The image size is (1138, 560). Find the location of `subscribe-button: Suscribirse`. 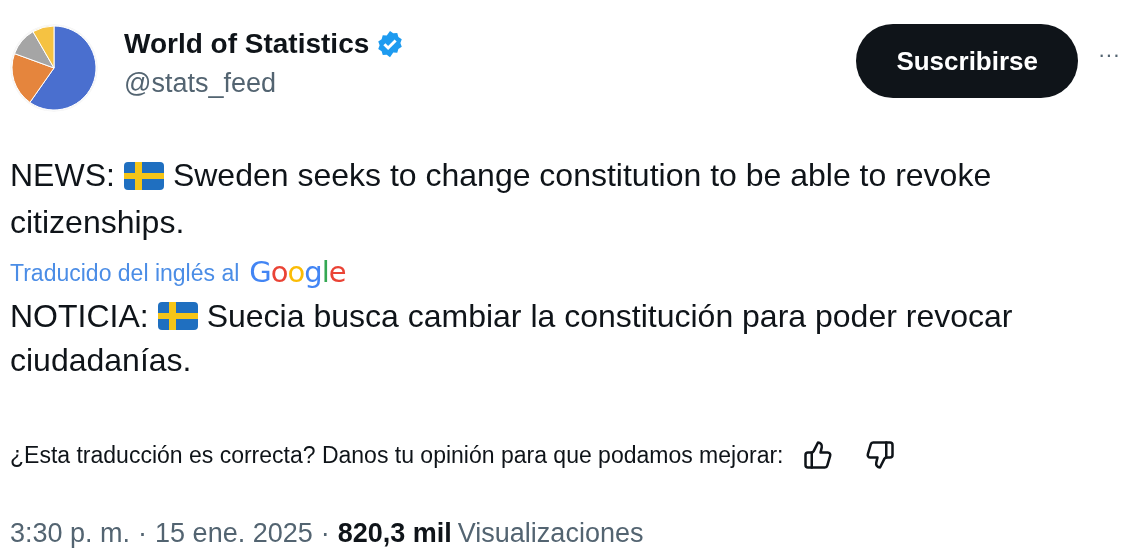

subscribe-button: Suscribirse is located at coordinates (967, 61).